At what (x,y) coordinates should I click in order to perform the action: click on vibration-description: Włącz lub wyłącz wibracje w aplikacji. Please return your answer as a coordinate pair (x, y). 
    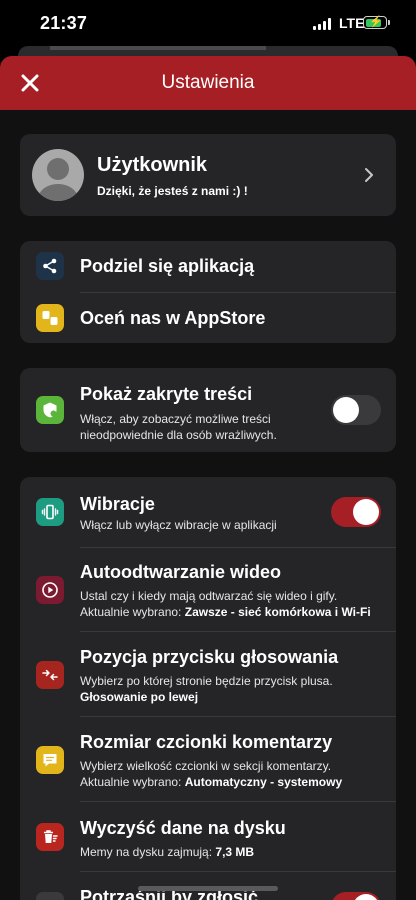
    Looking at the image, I should click on (178, 525).